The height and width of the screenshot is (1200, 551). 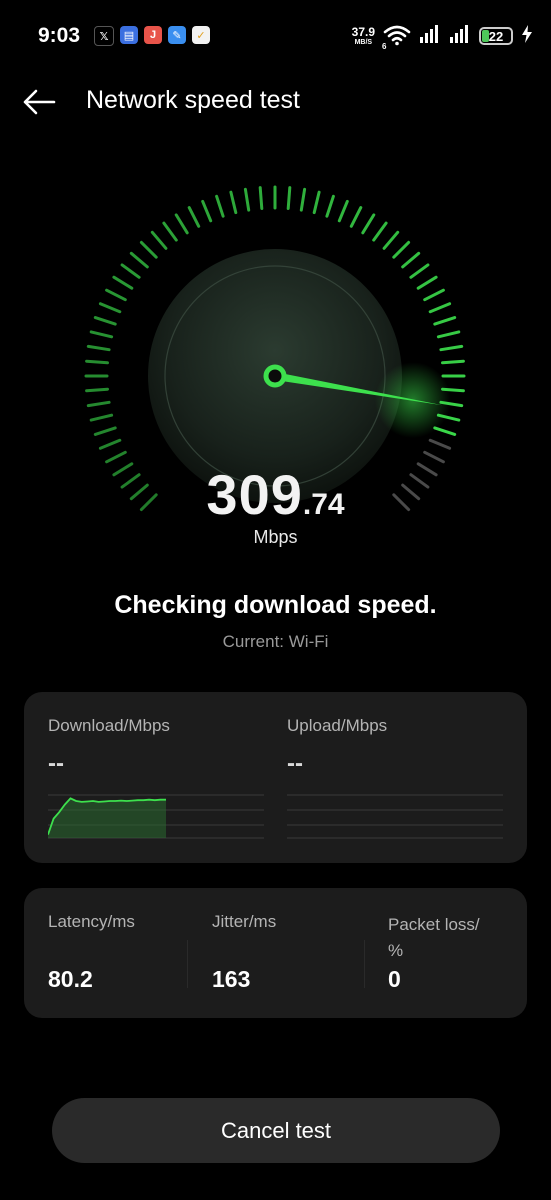 I want to click on wifi-6-badge: 6, so click(x=384, y=46).